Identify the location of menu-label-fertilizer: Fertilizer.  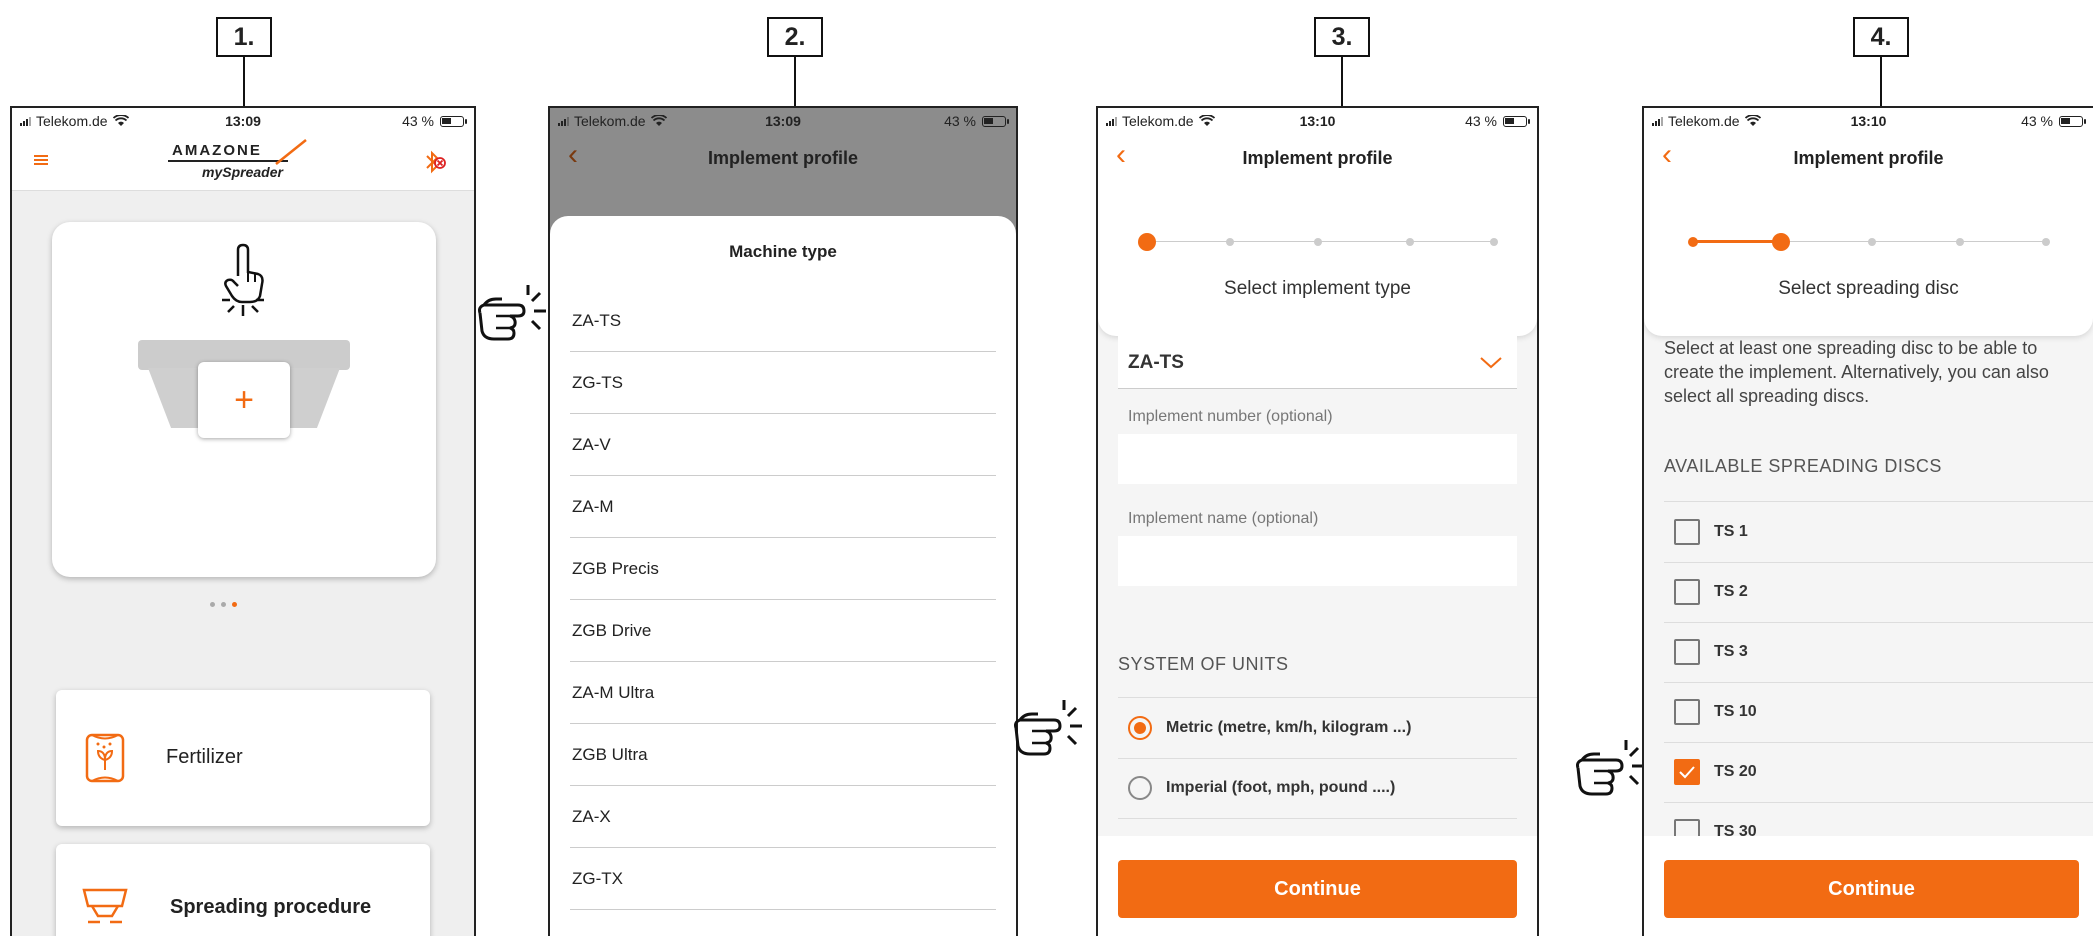
(204, 757).